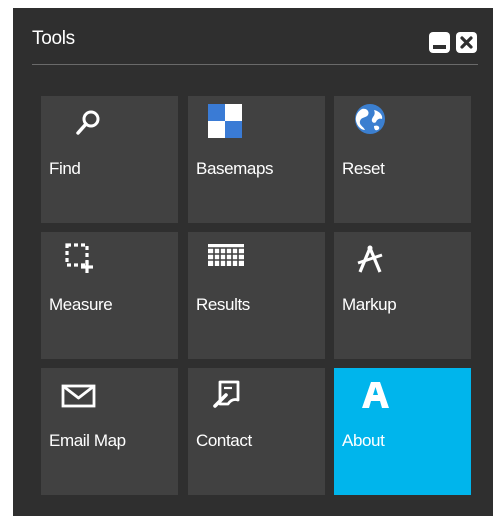 The height and width of the screenshot is (516, 493). I want to click on tile-about: About, so click(402, 431).